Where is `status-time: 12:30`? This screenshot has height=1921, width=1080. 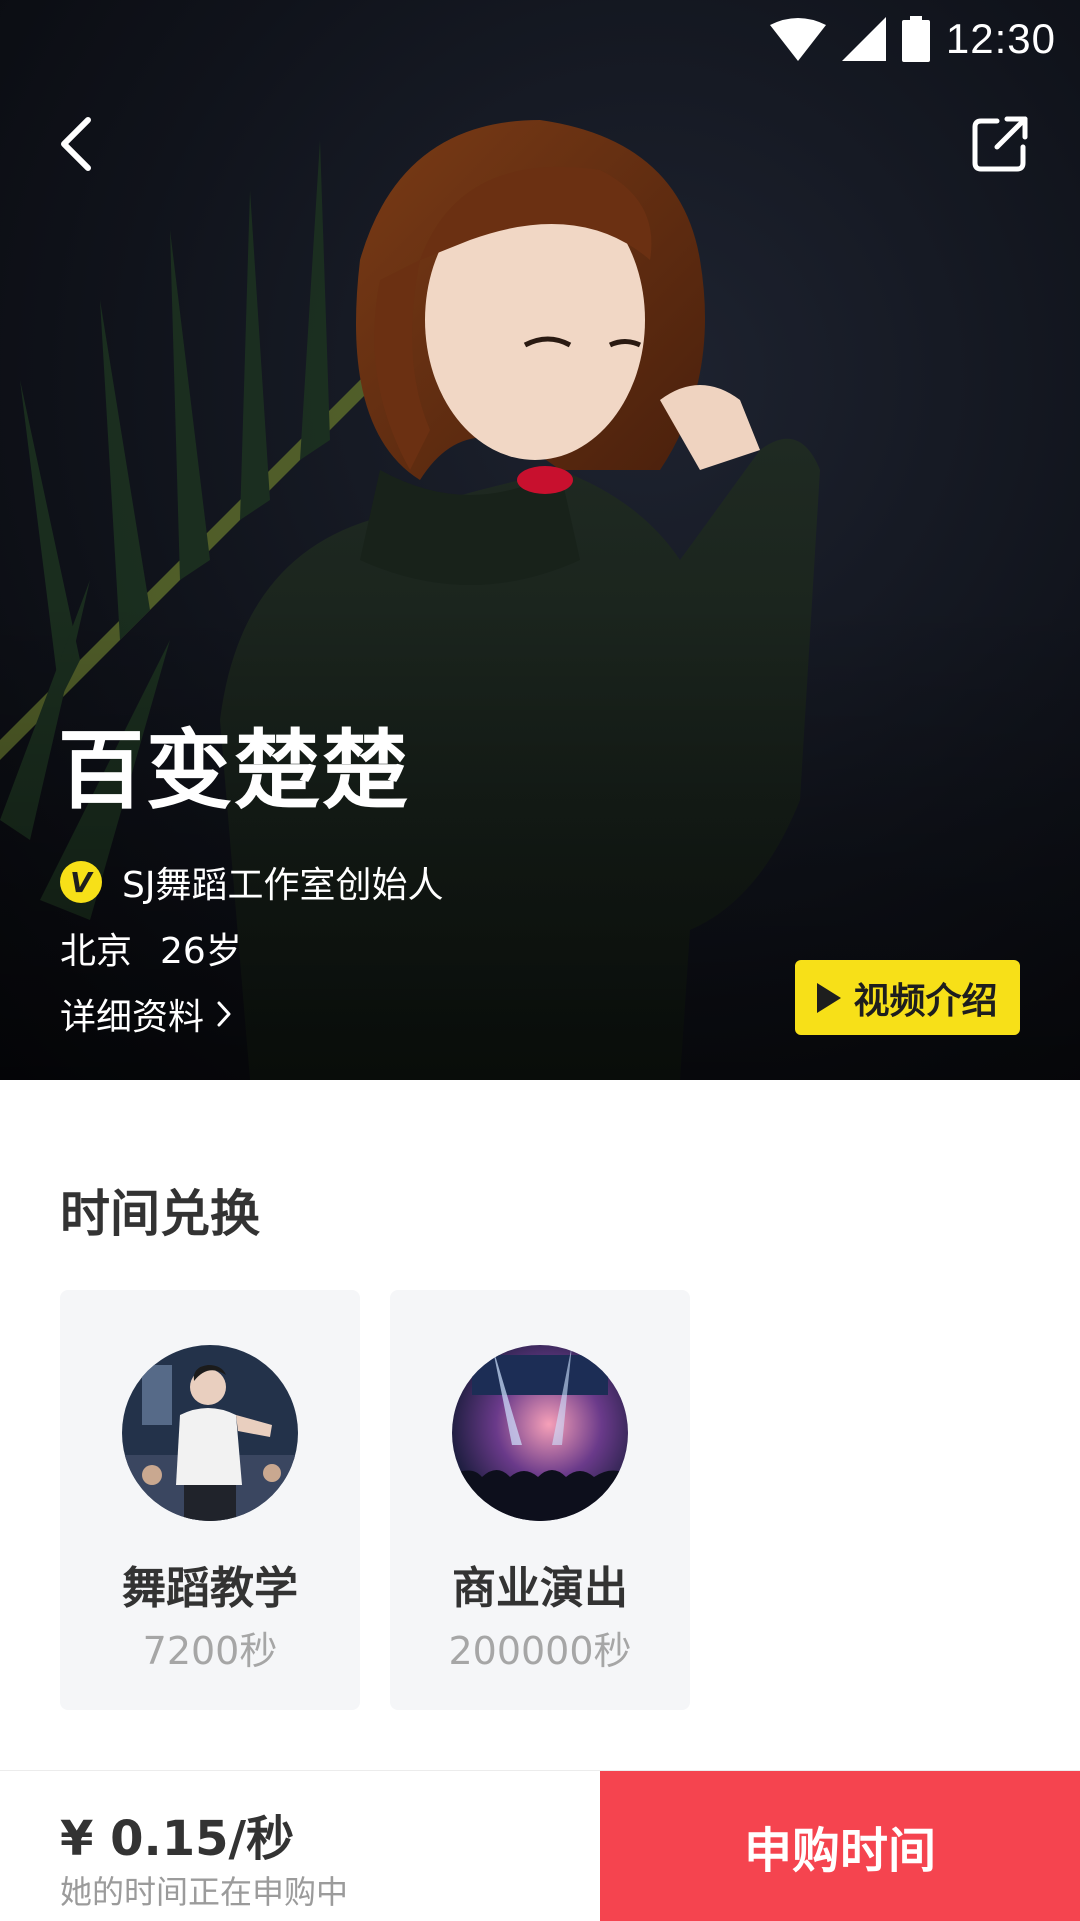
status-time: 12:30 is located at coordinates (1000, 38).